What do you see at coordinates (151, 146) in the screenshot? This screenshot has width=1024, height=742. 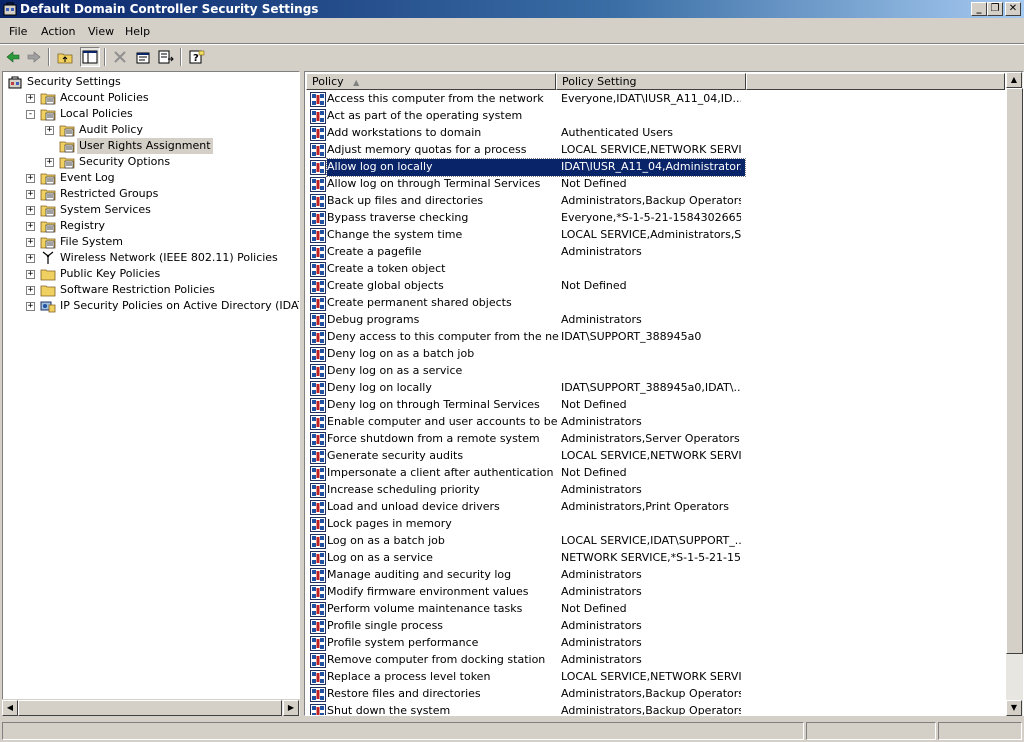 I see `tree-node-user-rights-assignment: User Rights Assignment` at bounding box center [151, 146].